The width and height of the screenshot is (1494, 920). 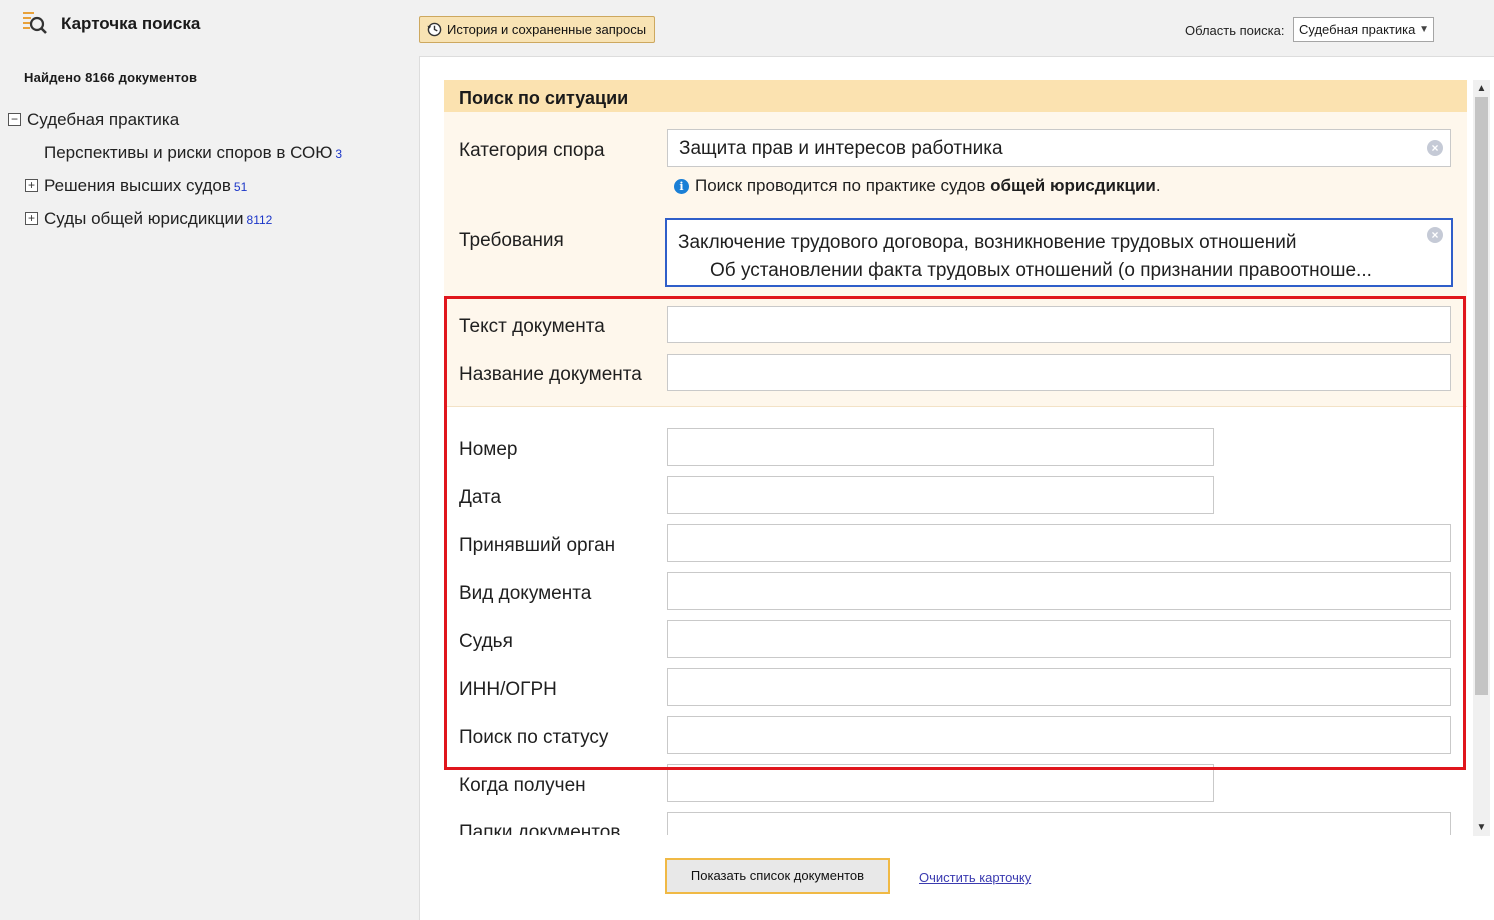 I want to click on history-icon, so click(x=434, y=29).